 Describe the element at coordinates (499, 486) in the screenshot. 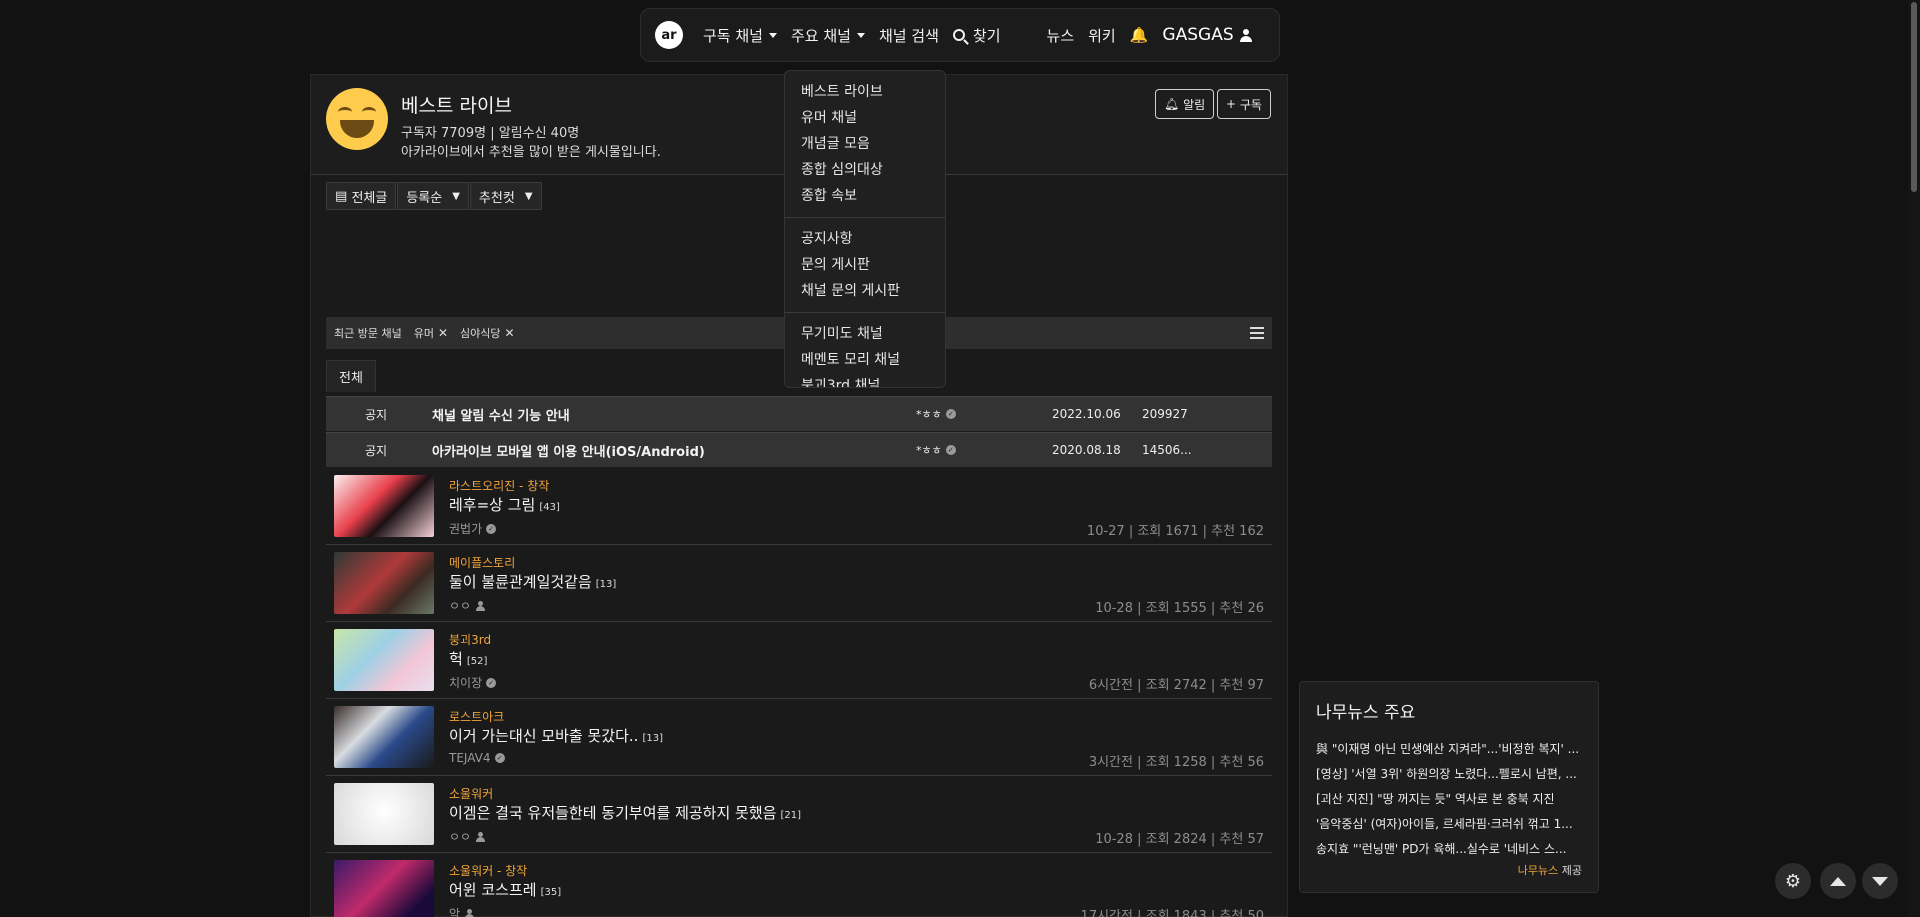

I see `post-category: 라스트오리진 - 창작` at that location.